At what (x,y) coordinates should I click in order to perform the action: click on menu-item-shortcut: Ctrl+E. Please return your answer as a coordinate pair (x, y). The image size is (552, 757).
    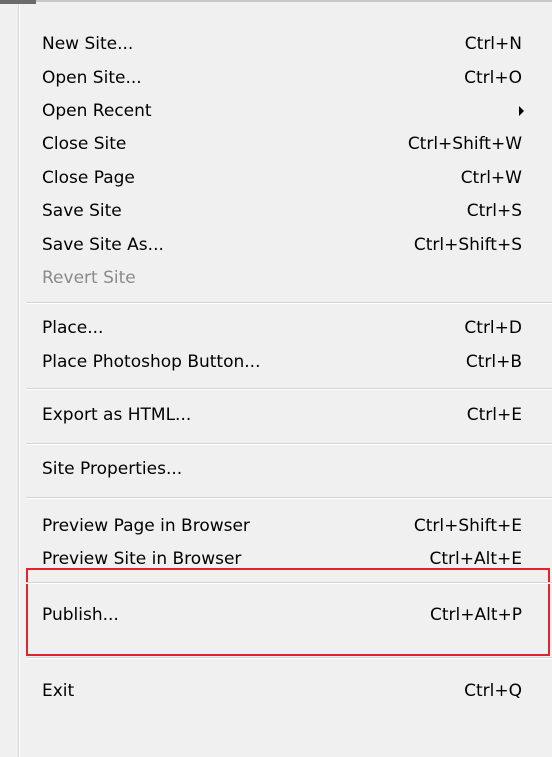
    Looking at the image, I should click on (494, 414).